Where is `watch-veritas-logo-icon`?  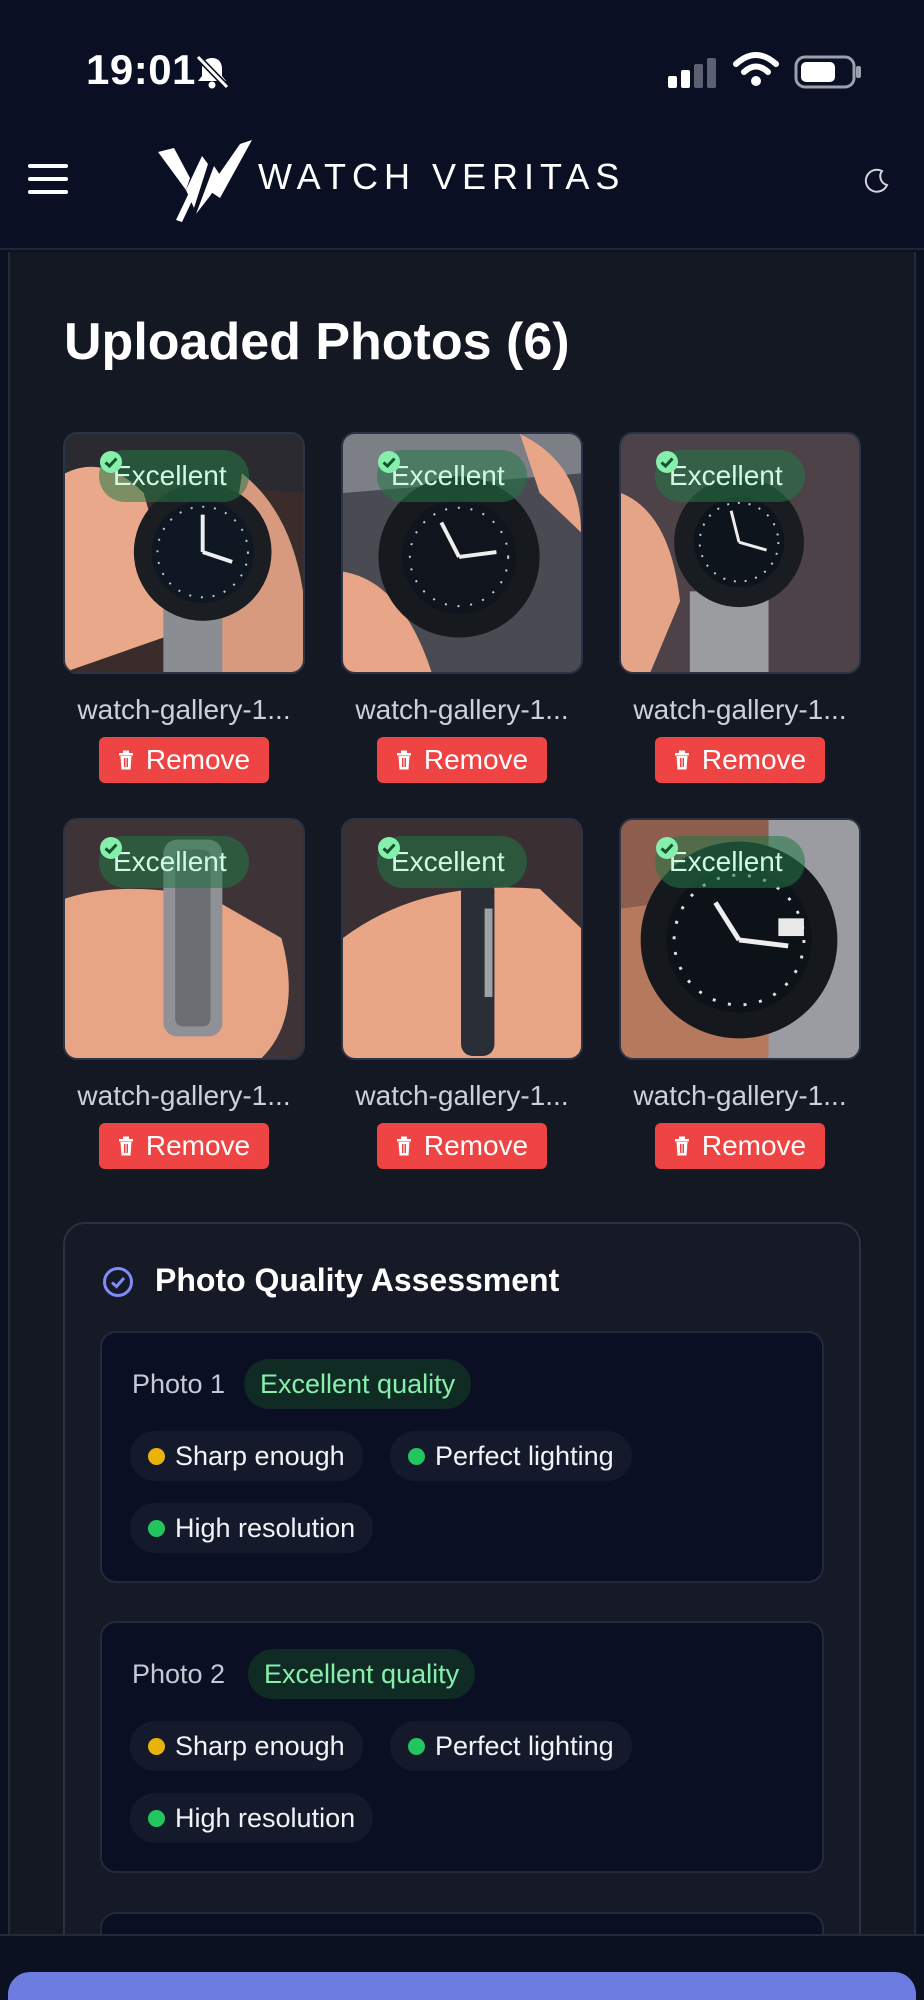 watch-veritas-logo-icon is located at coordinates (205, 181).